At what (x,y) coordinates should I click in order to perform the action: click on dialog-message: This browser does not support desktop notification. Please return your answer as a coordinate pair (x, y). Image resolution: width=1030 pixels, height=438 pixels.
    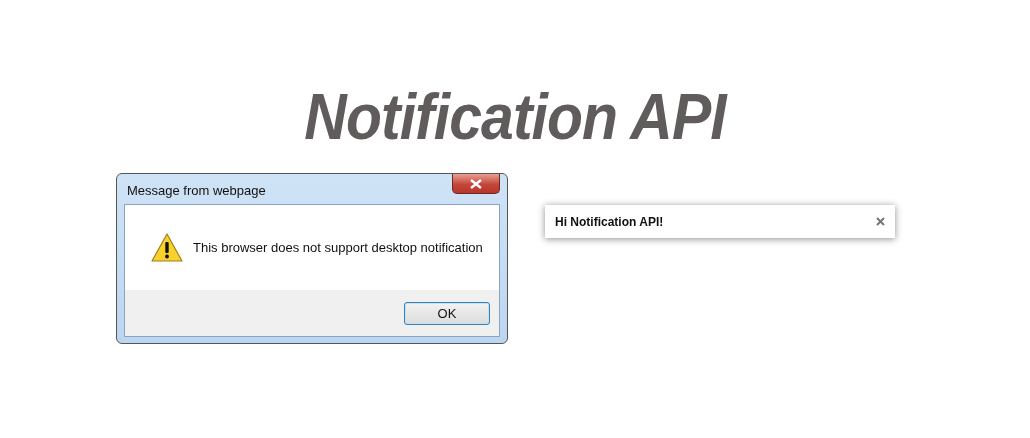
    Looking at the image, I should click on (338, 247).